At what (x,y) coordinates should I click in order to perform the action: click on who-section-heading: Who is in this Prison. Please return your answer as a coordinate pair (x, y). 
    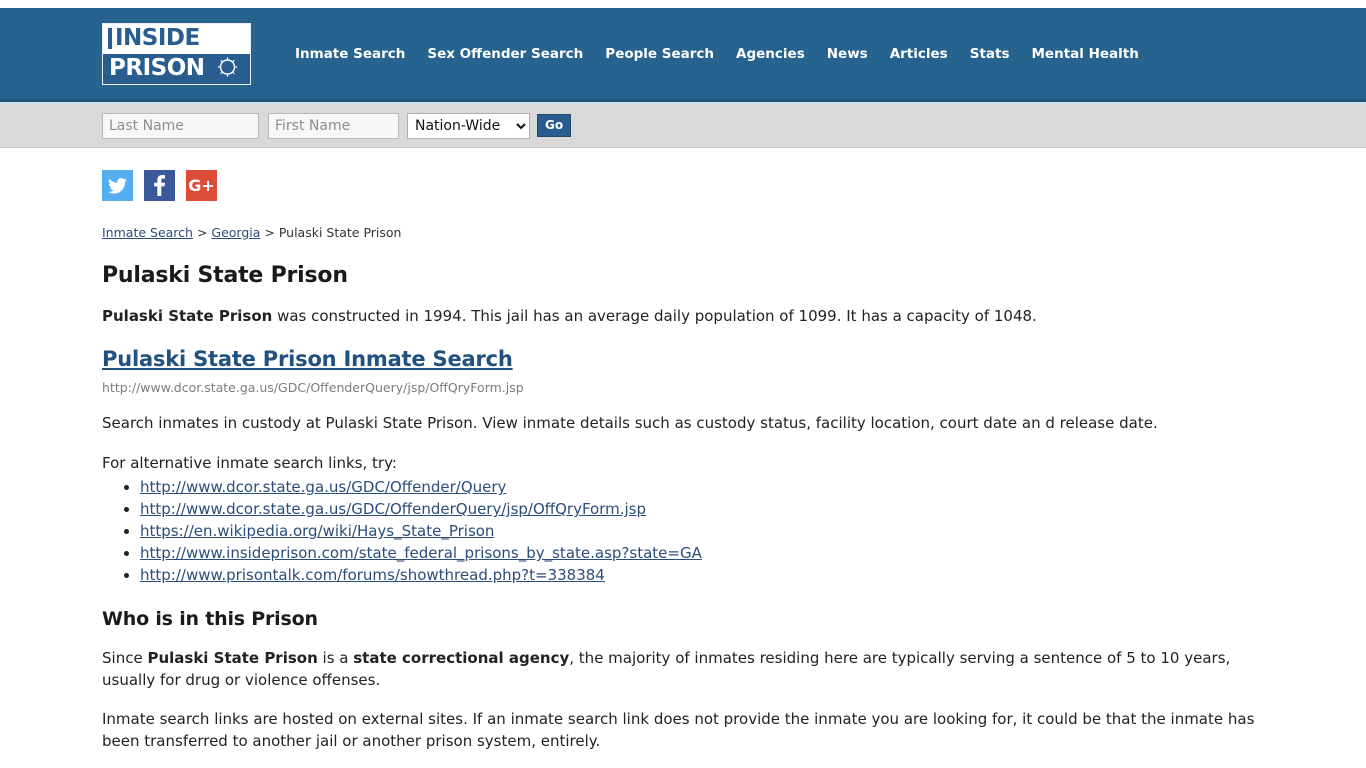
    Looking at the image, I should click on (210, 619).